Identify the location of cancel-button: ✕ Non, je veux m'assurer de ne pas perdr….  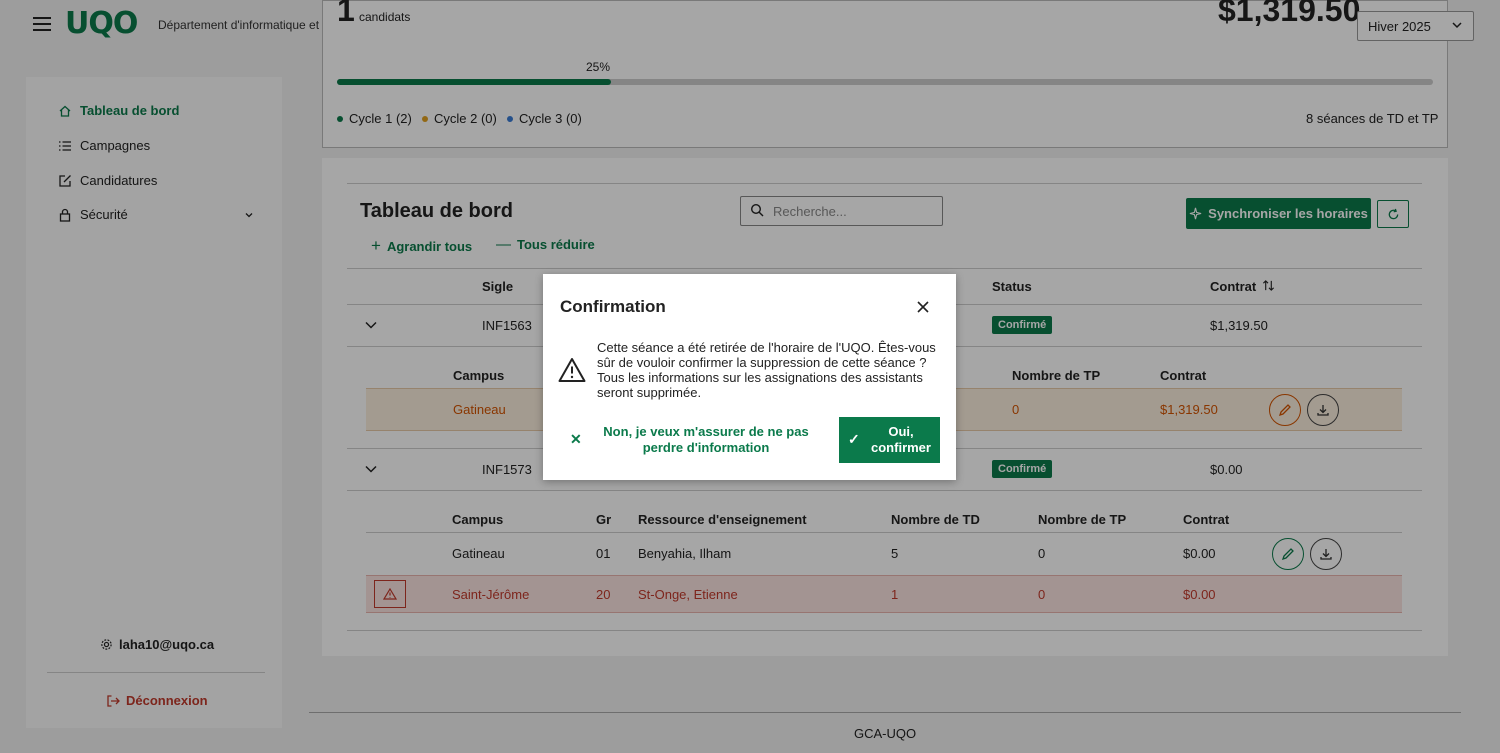
(695, 440).